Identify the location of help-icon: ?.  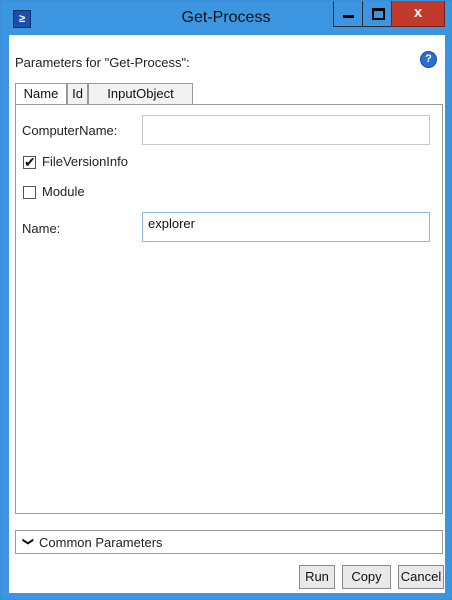
(428, 59).